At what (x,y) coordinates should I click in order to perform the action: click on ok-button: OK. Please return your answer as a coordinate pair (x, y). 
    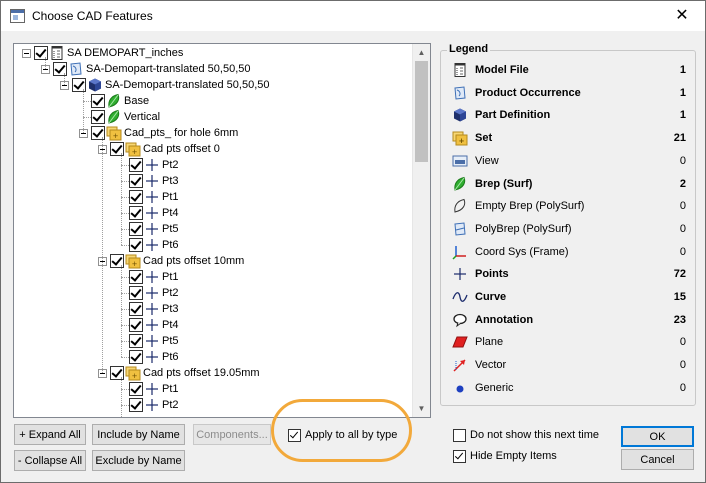
    Looking at the image, I should click on (657, 436).